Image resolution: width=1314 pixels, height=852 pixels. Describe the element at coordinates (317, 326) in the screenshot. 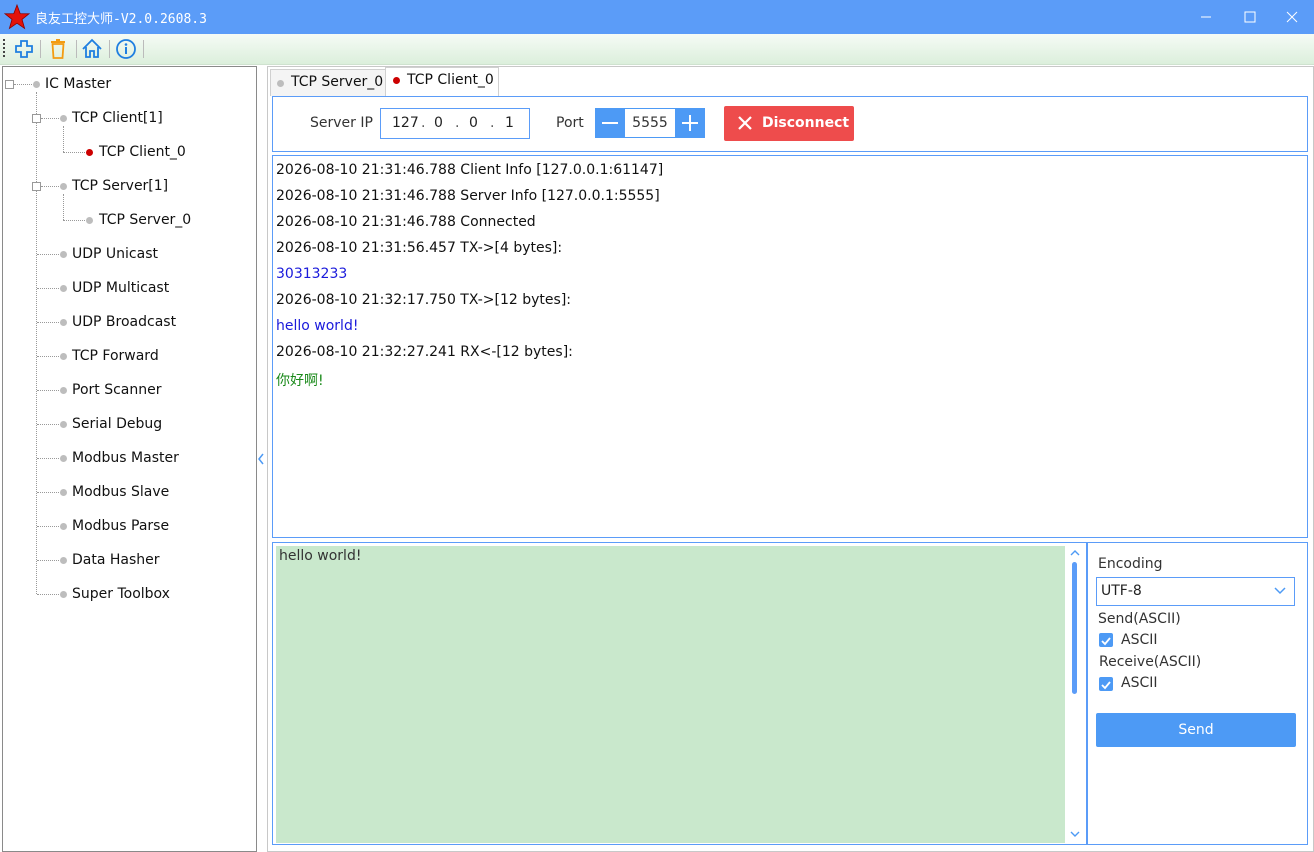

I see `log-line: hello world!` at that location.